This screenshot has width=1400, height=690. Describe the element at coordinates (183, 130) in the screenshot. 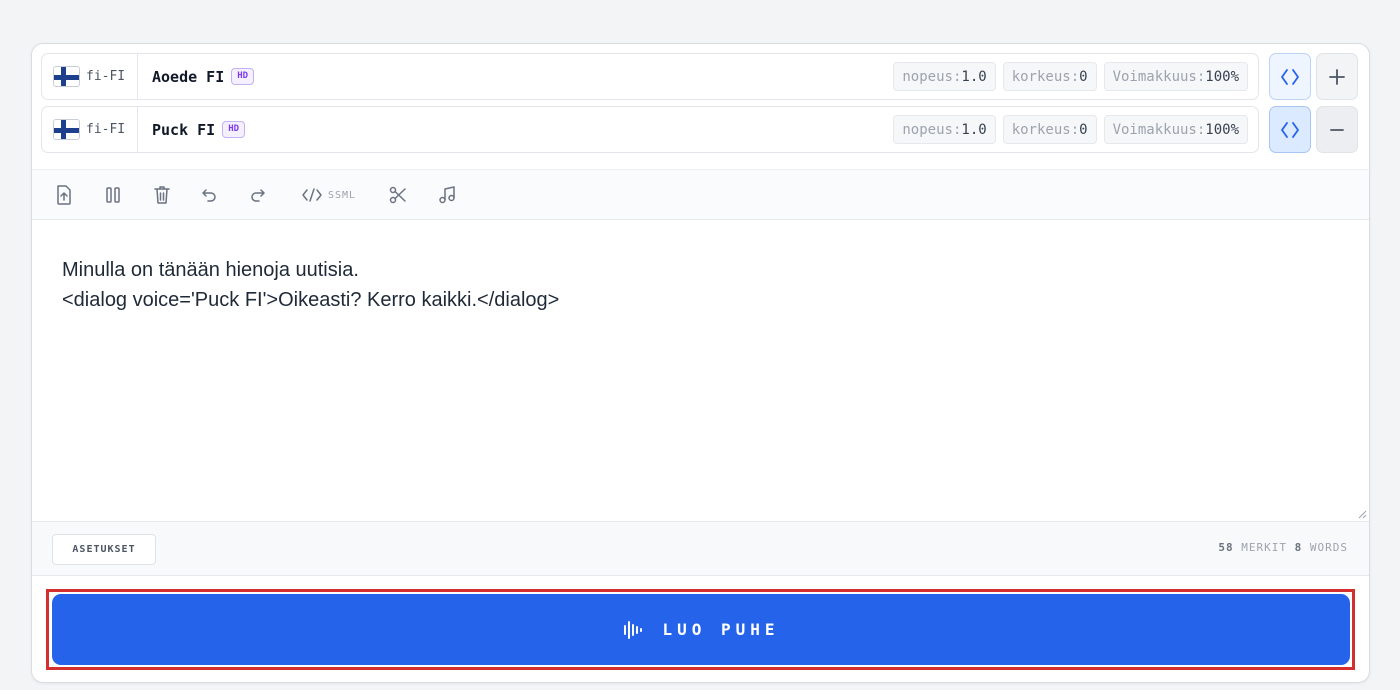

I see `voice-name: Puck FI` at that location.